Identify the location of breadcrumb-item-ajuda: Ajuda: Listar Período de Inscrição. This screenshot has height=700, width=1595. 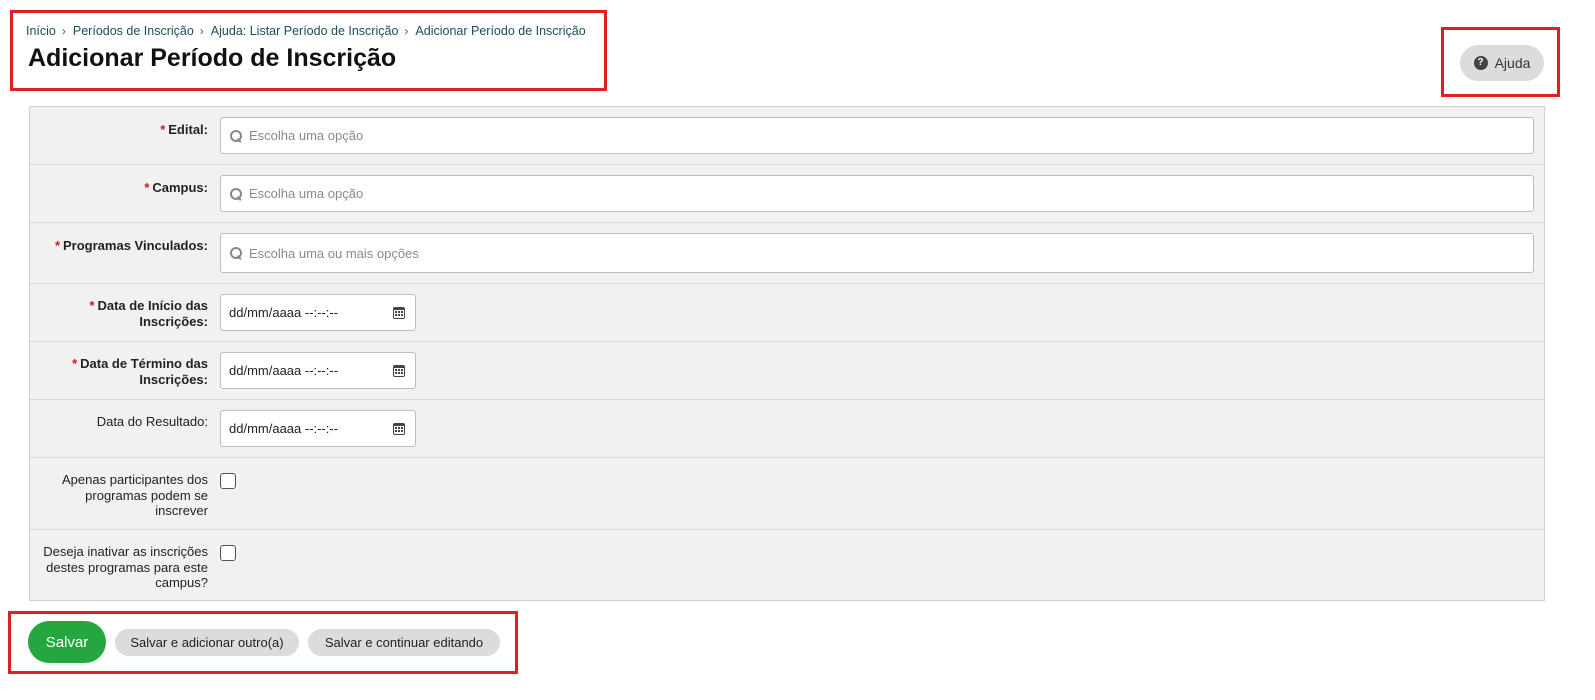
(305, 31).